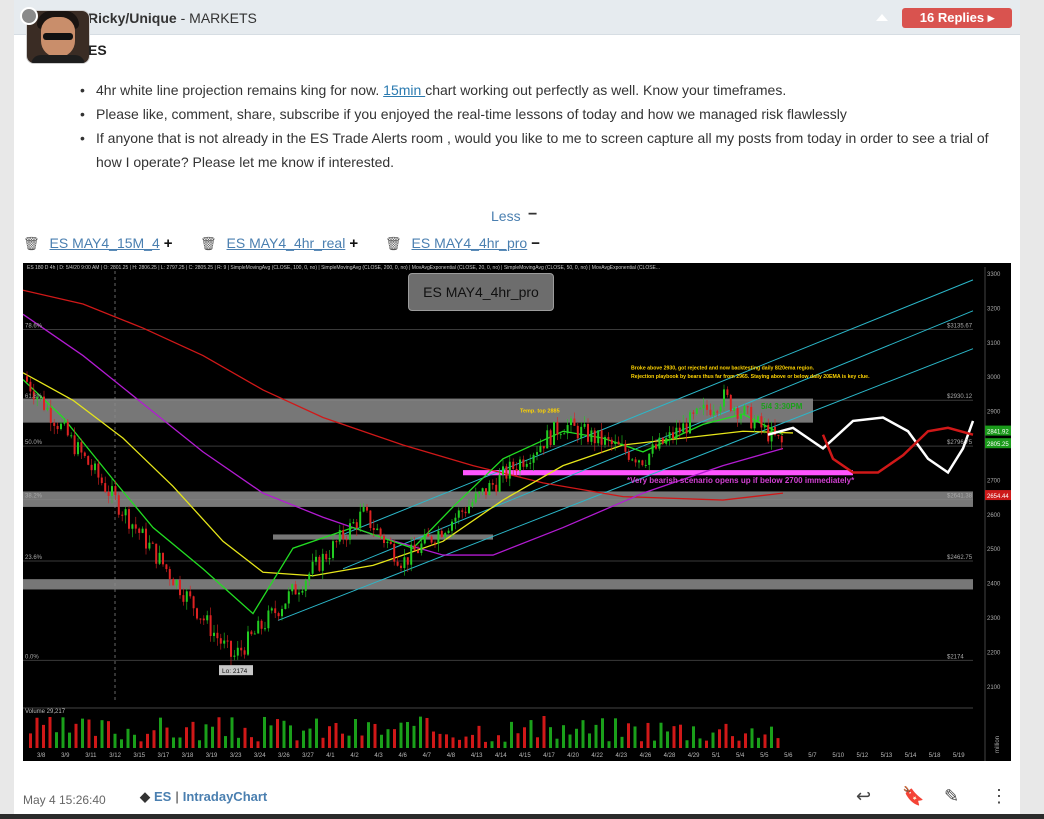  What do you see at coordinates (863, 796) in the screenshot?
I see `reply-icon: ↩` at bounding box center [863, 796].